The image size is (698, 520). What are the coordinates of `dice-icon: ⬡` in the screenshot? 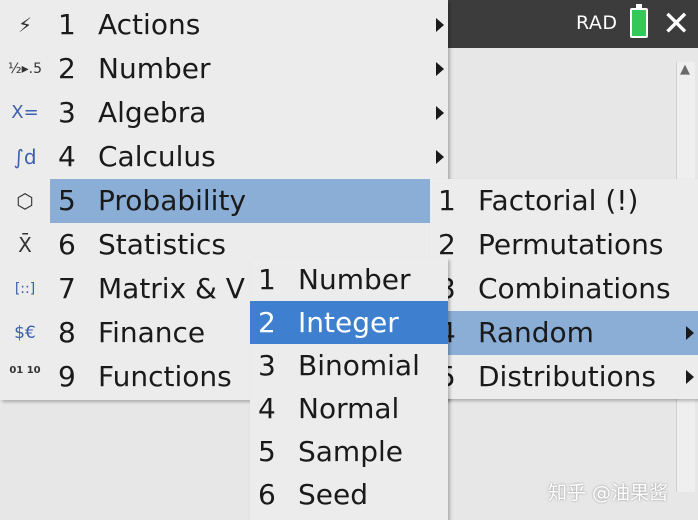 It's located at (25, 201).